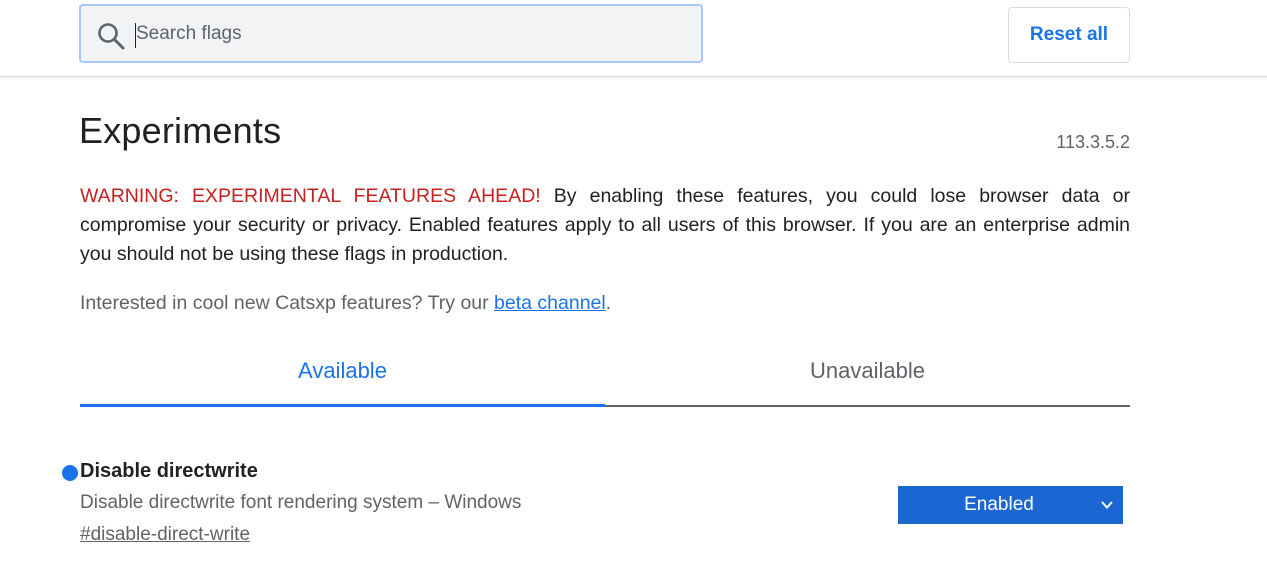  I want to click on version-label: 113.3.5.2, so click(1093, 142).